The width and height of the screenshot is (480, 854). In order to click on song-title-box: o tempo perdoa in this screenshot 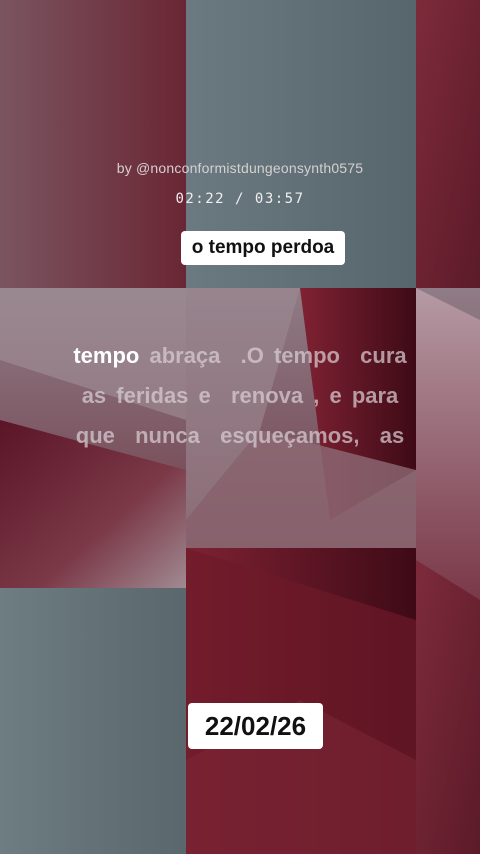, I will do `click(263, 248)`.